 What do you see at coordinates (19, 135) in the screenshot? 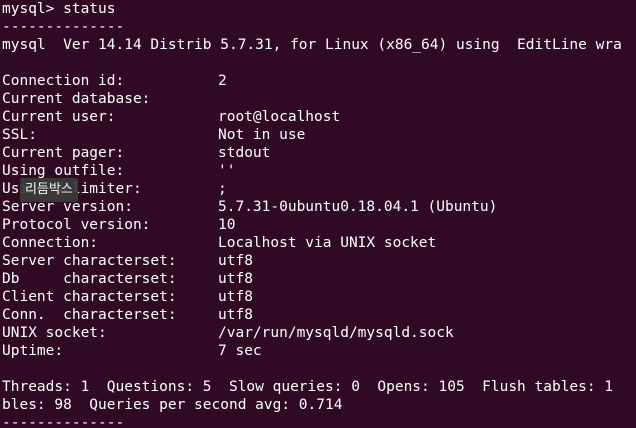
I see `status-key: SSL:` at bounding box center [19, 135].